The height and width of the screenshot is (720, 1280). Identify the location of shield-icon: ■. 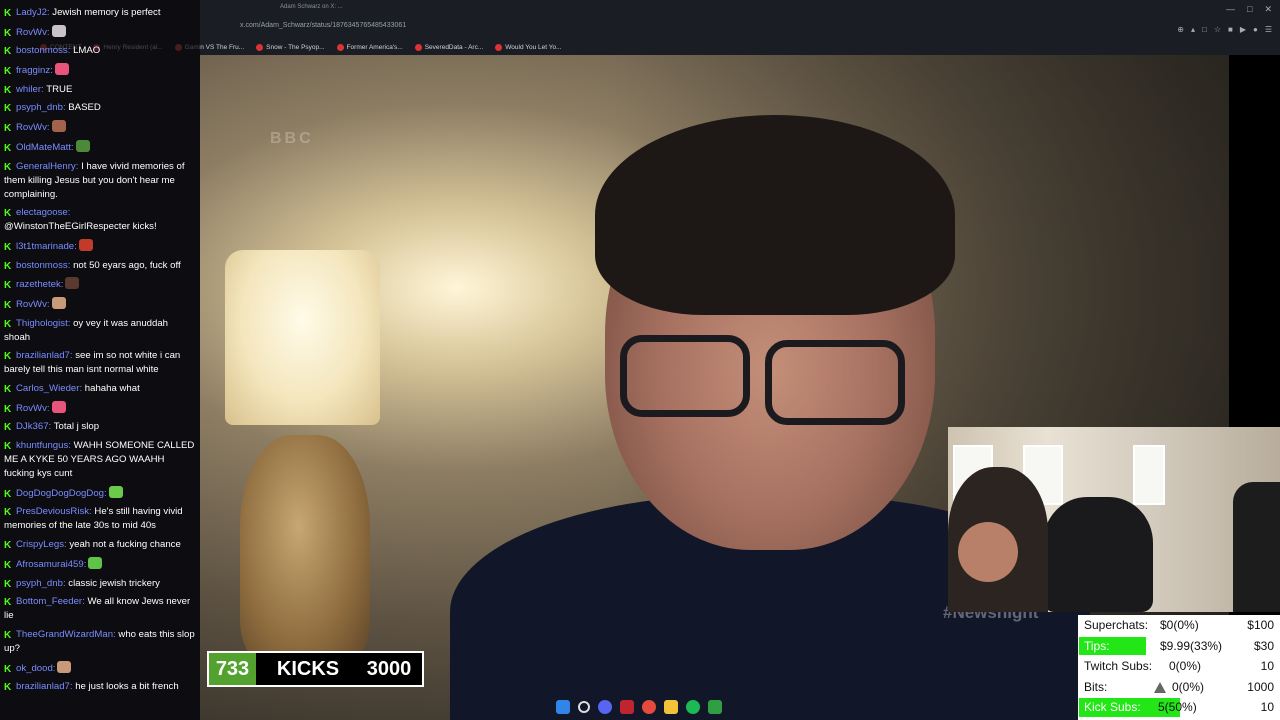
(1230, 29).